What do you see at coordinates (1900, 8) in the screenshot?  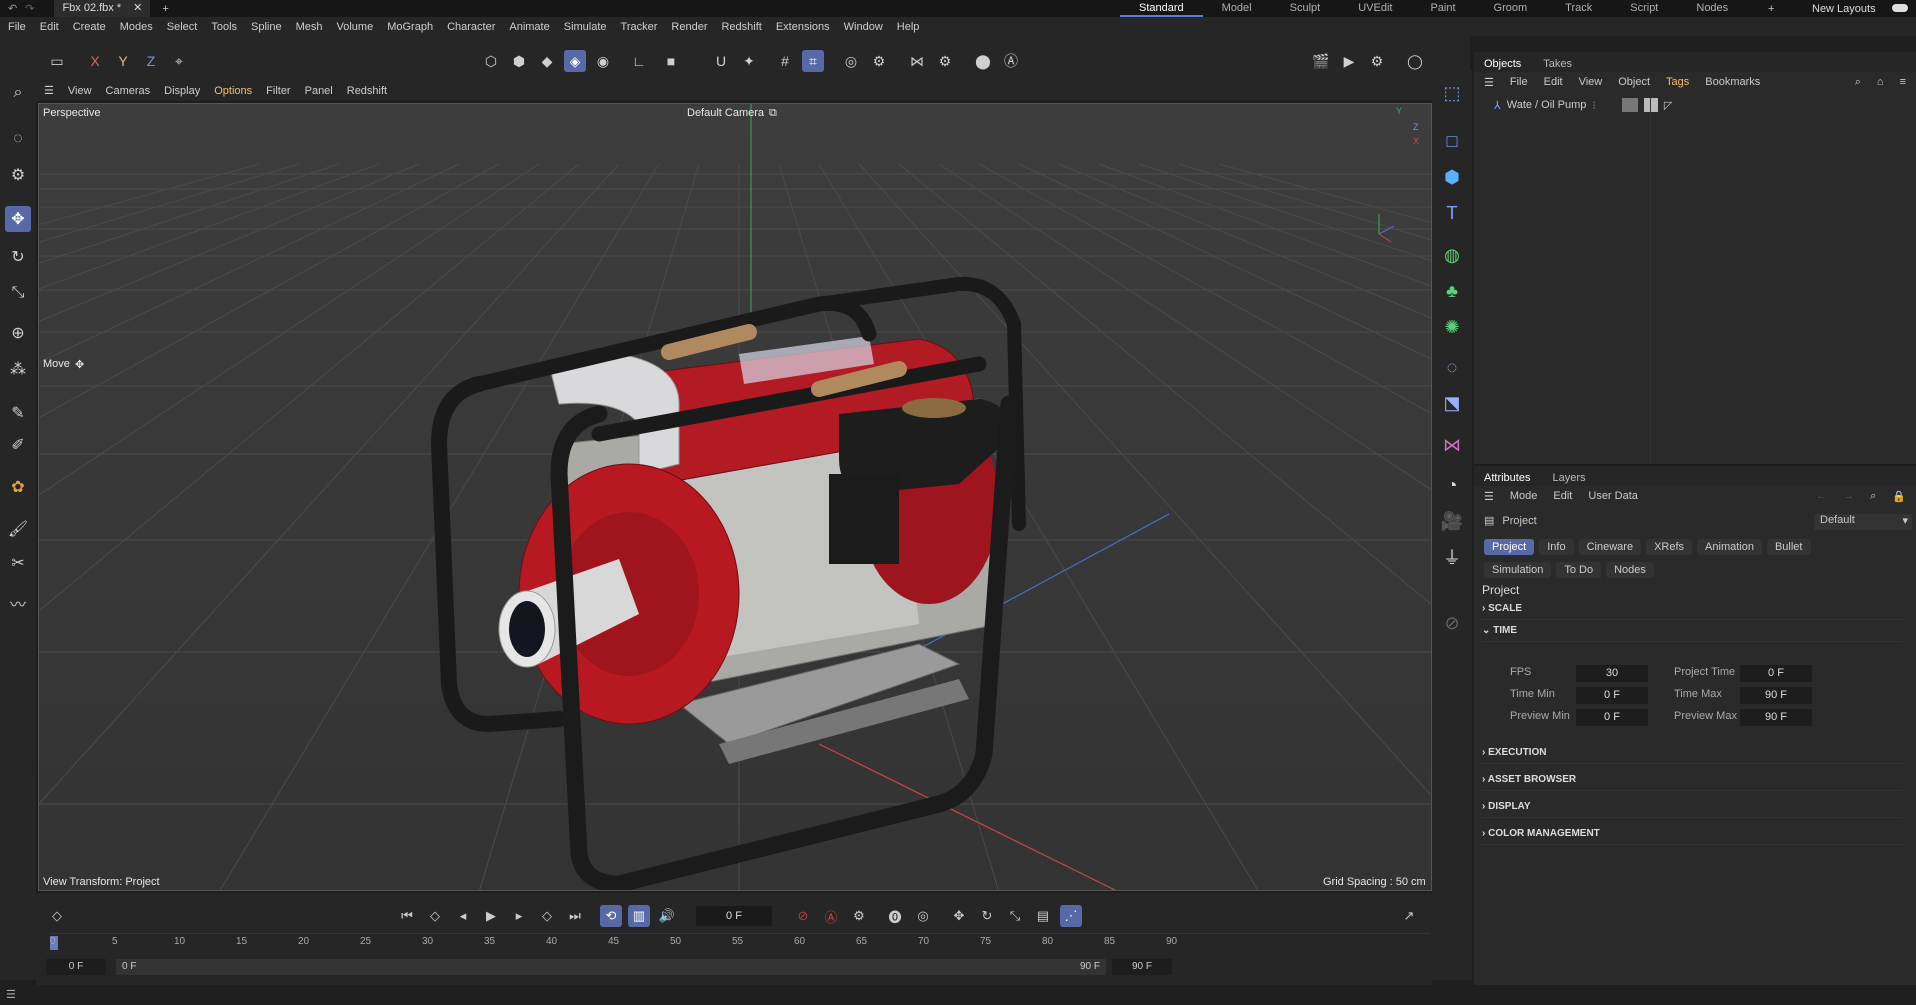 I see `toggle-icon` at bounding box center [1900, 8].